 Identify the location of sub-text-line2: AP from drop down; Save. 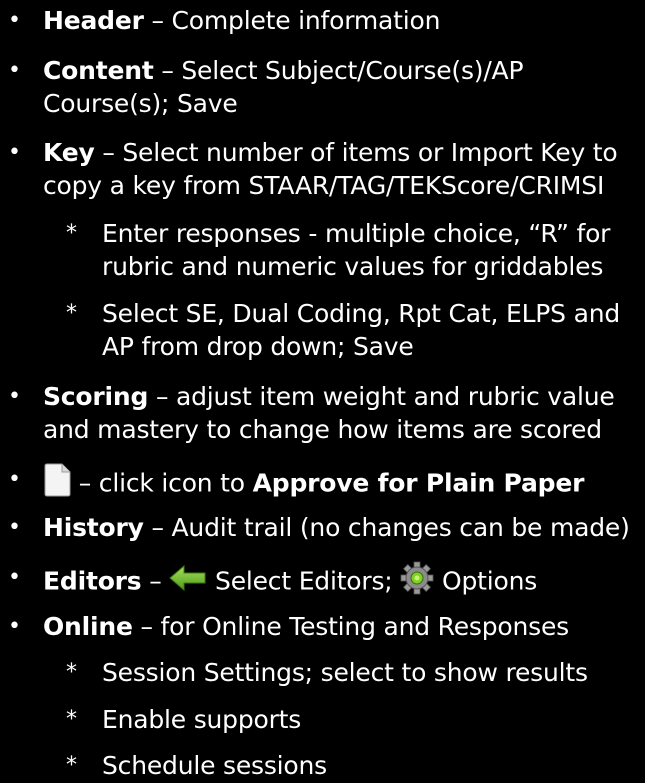
(258, 346).